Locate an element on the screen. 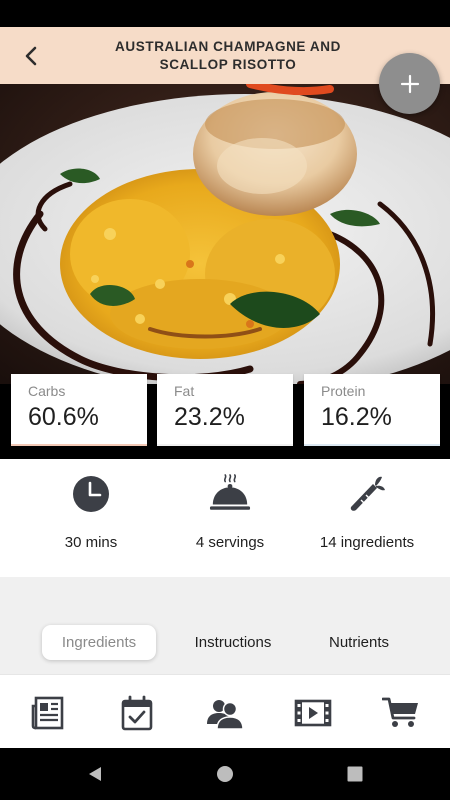  add-button is located at coordinates (409, 83).